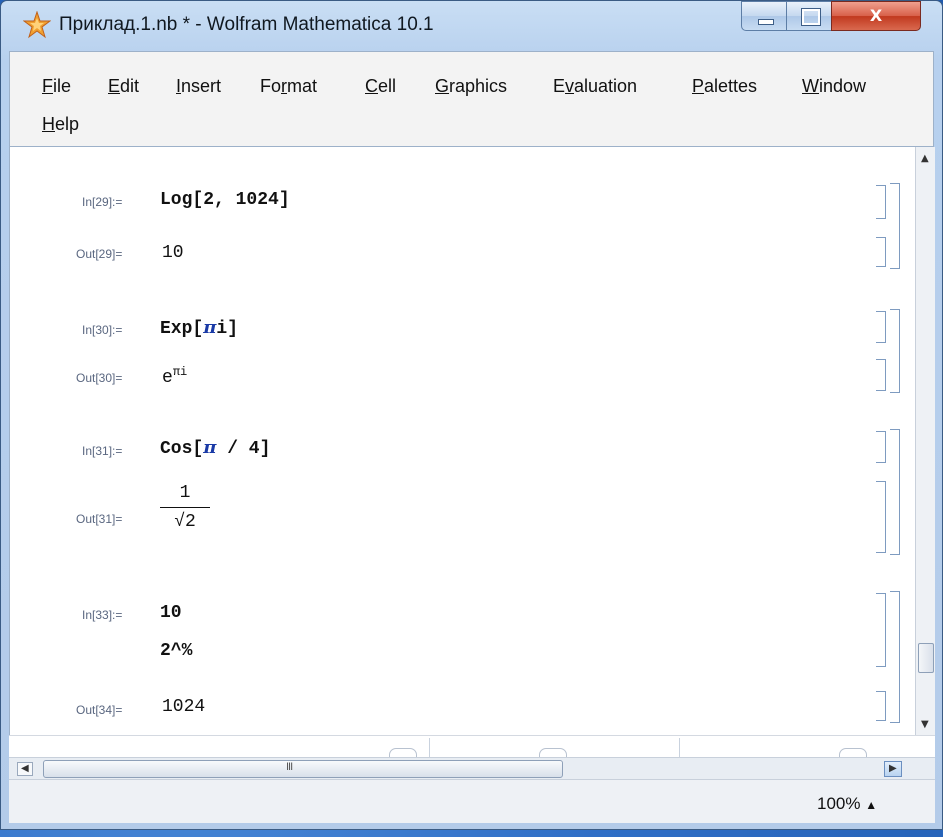  I want to click on scroll-up-icon: ▲, so click(925, 158).